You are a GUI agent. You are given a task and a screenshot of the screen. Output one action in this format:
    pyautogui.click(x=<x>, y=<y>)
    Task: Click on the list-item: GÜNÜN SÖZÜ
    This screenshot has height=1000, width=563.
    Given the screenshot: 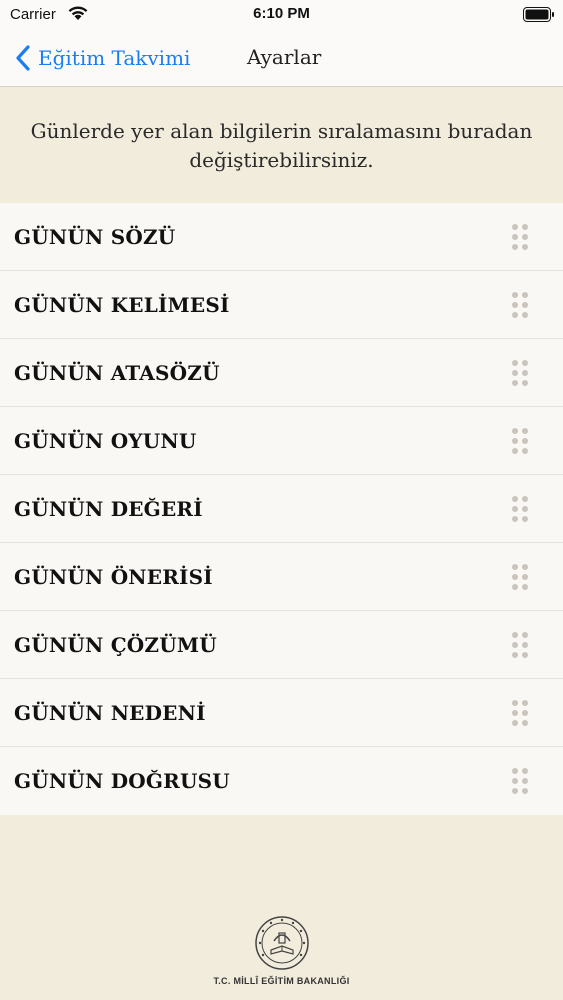 What is the action you would take?
    pyautogui.click(x=281, y=237)
    